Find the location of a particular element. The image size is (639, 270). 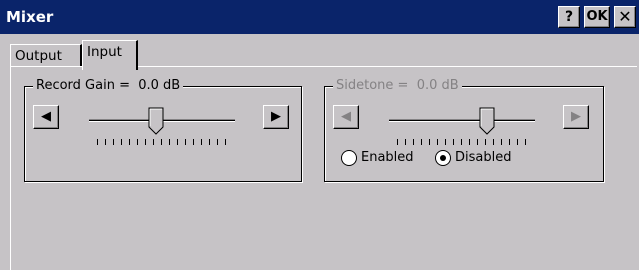

sidetone-header: Sidetone = 0.0 dB is located at coordinates (397, 86).